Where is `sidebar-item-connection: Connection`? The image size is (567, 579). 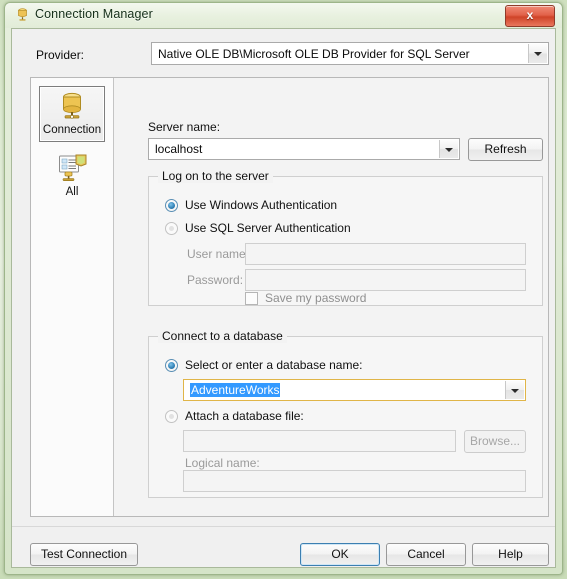 sidebar-item-connection: Connection is located at coordinates (72, 114).